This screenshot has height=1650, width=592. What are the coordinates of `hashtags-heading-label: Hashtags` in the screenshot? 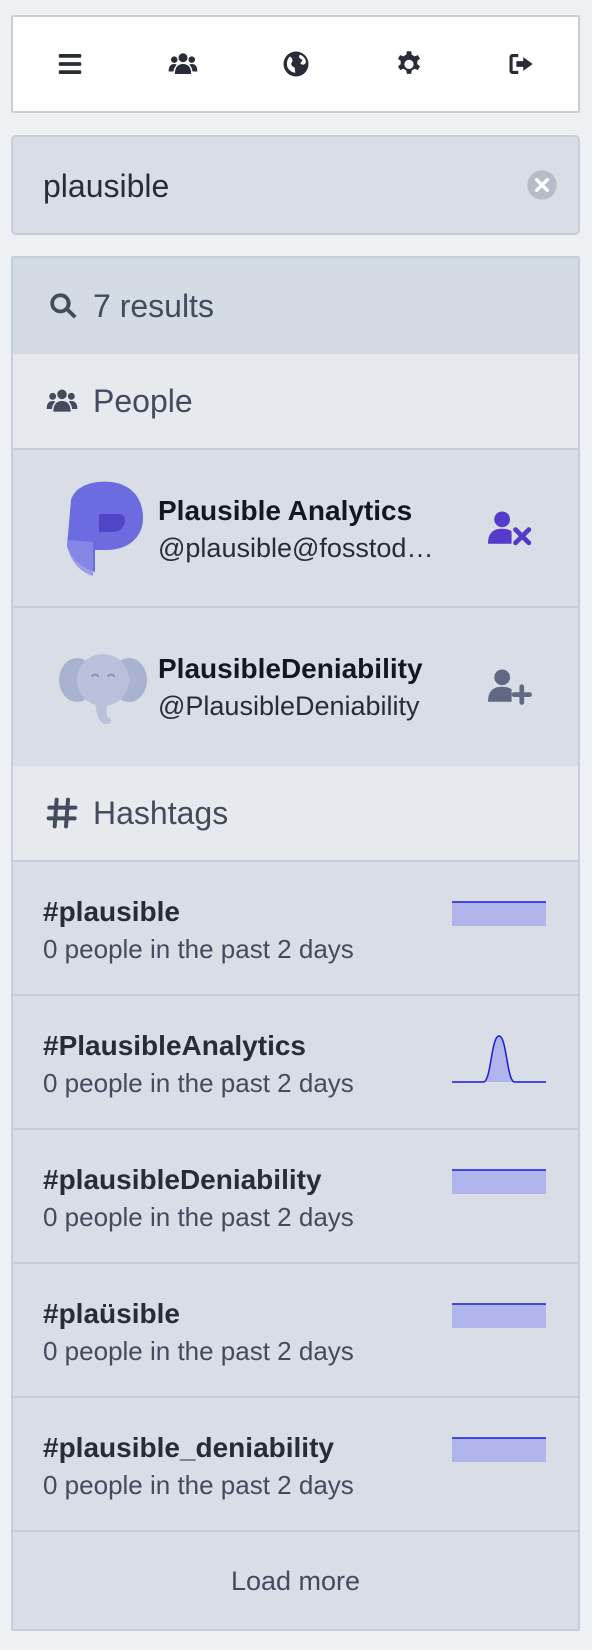 It's located at (161, 812).